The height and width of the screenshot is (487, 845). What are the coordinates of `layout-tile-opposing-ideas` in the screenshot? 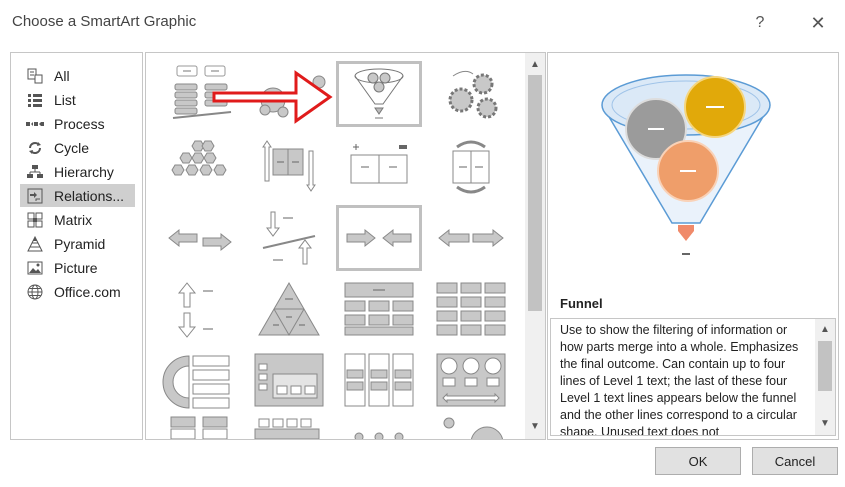 It's located at (471, 238).